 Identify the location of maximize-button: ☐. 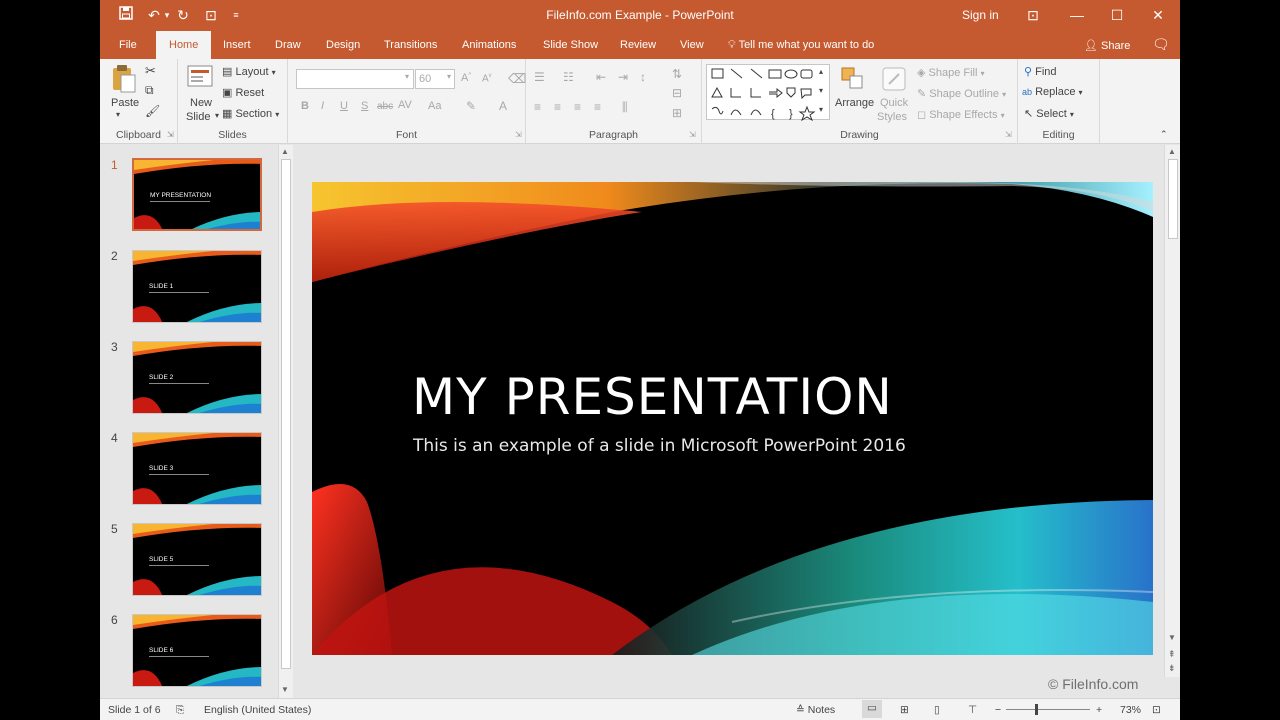
(1117, 15).